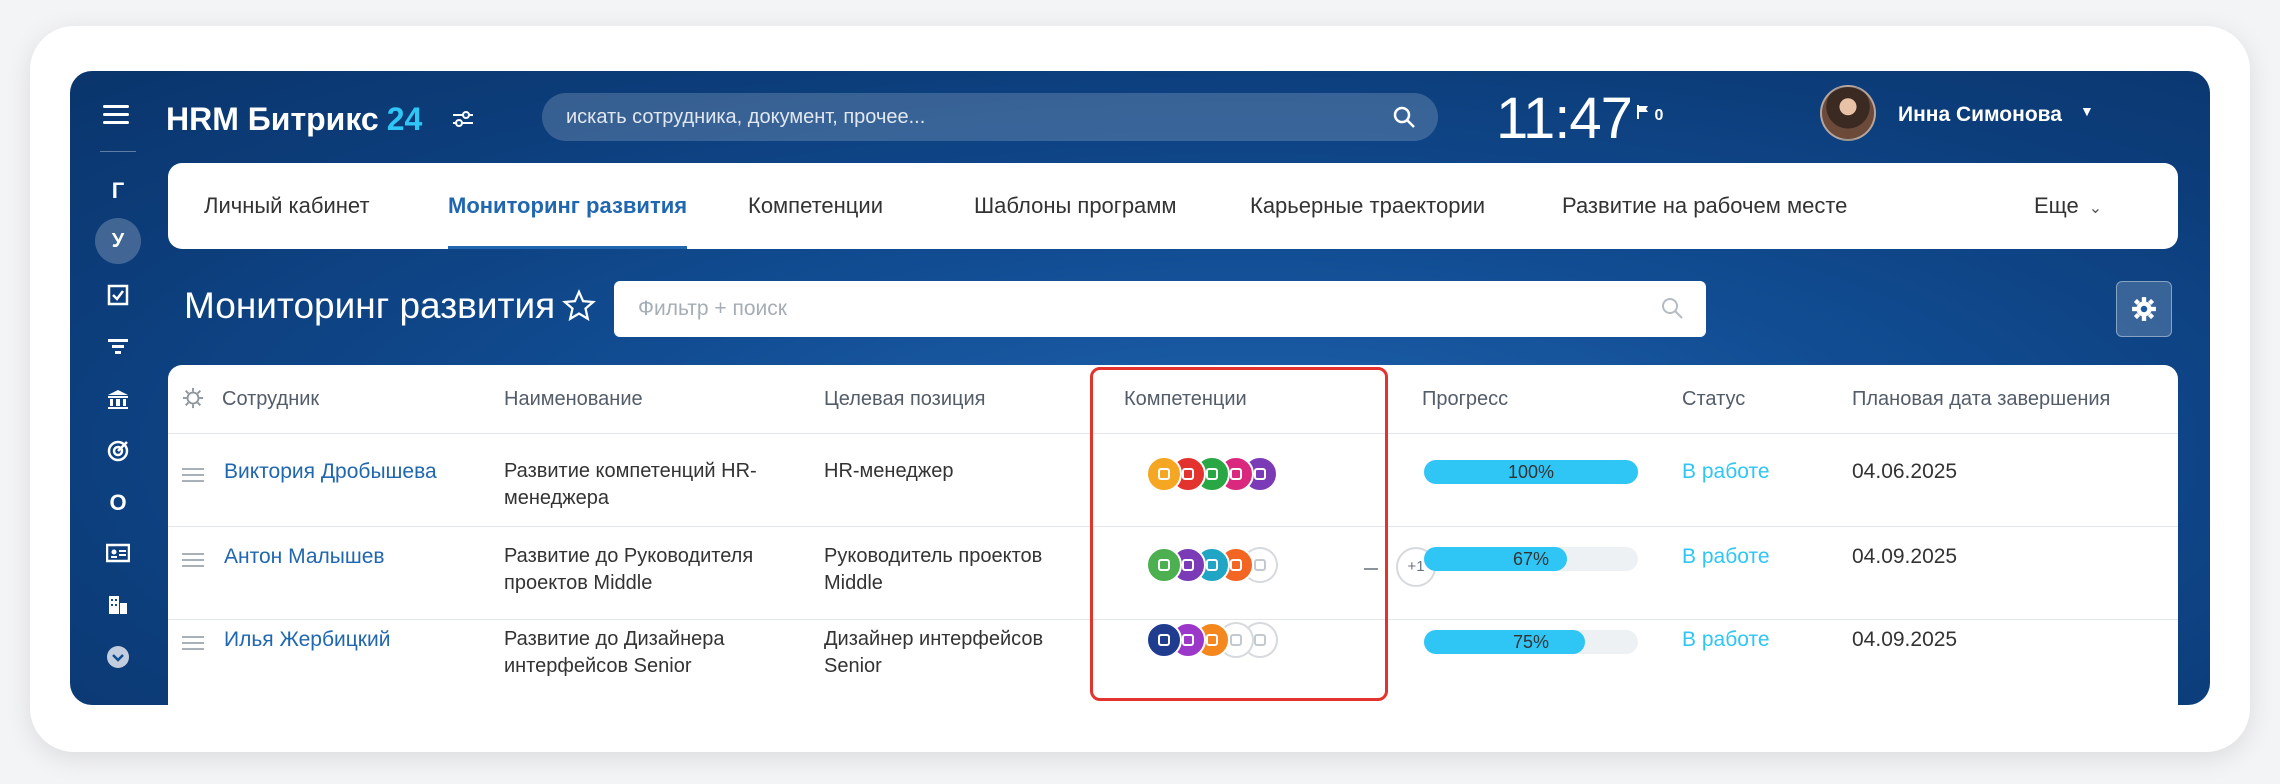 The width and height of the screenshot is (2280, 784). I want to click on filter-search, so click(1160, 309).